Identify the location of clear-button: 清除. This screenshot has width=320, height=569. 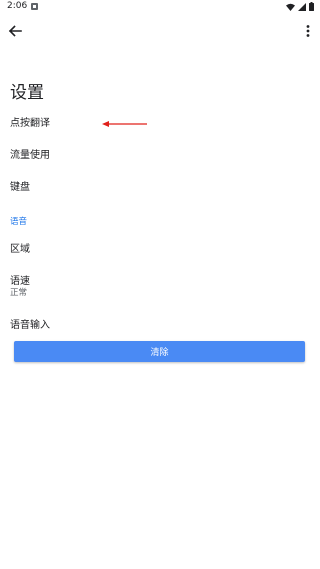
(159, 351).